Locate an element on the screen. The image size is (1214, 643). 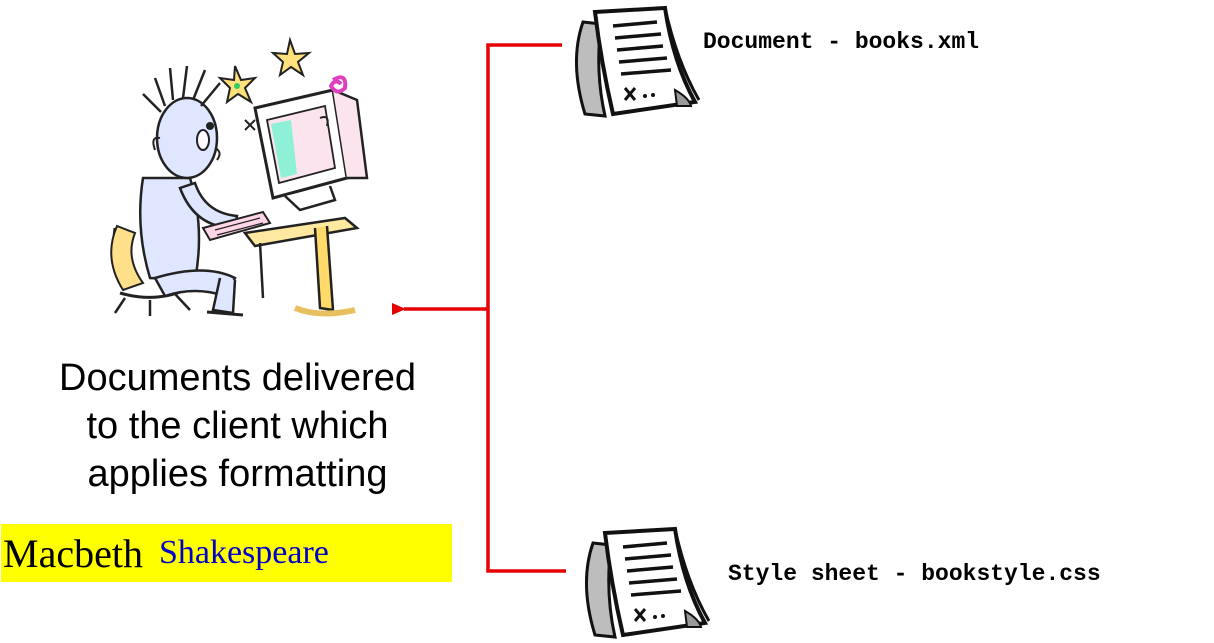
rendered-author: Shakespeare is located at coordinates (243, 552).